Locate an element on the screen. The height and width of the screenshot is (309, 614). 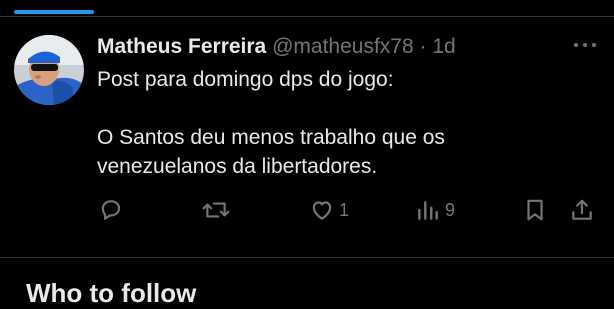
tweet-header: Matheus Ferreira @matheusfx78 · 1d is located at coordinates (276, 47).